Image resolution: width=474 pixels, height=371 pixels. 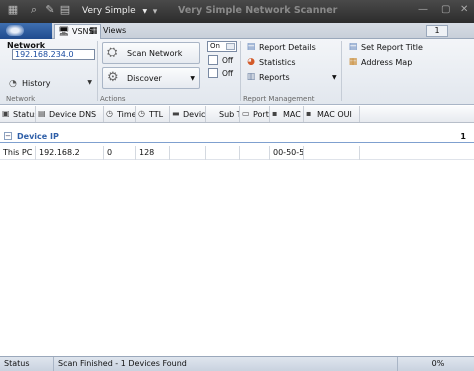 What do you see at coordinates (13, 10) in the screenshot?
I see `app-menu-icon: ▦` at bounding box center [13, 10].